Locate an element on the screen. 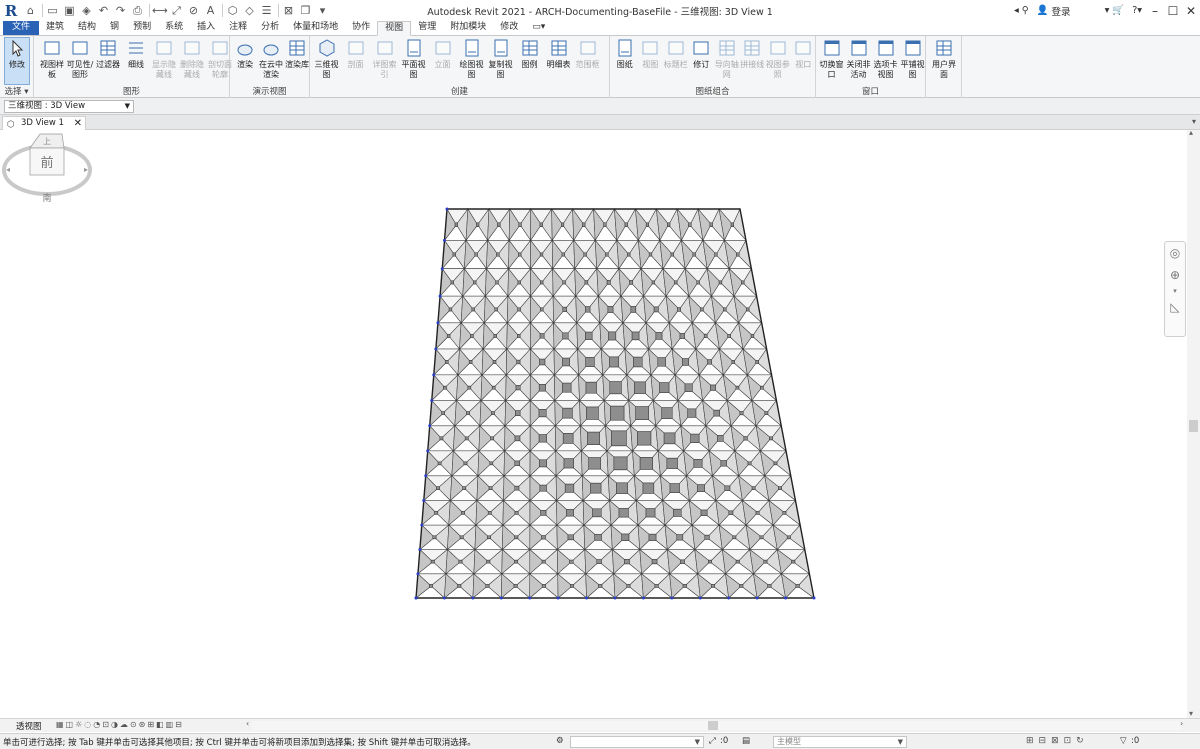  default-3d-view-icon: ⬡ is located at coordinates (232, 10).